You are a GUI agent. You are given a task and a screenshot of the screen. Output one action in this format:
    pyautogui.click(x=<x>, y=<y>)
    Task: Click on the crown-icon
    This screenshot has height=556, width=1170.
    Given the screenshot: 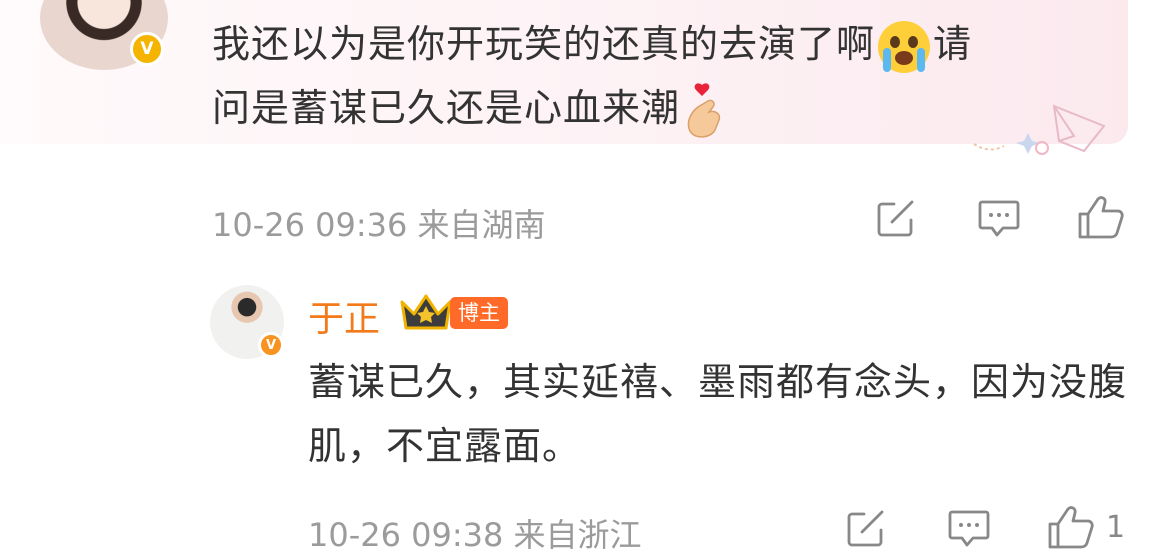 What is the action you would take?
    pyautogui.click(x=426, y=312)
    